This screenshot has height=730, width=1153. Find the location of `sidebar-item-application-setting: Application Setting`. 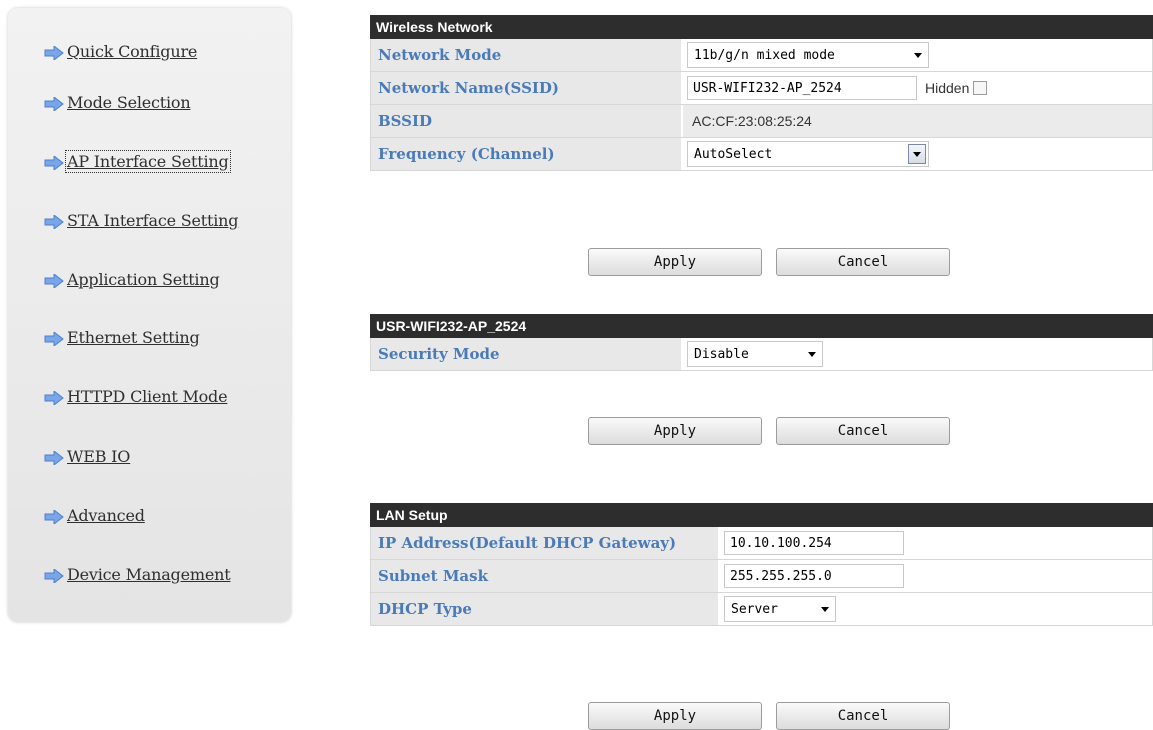

sidebar-item-application-setting: Application Setting is located at coordinates (132, 279).